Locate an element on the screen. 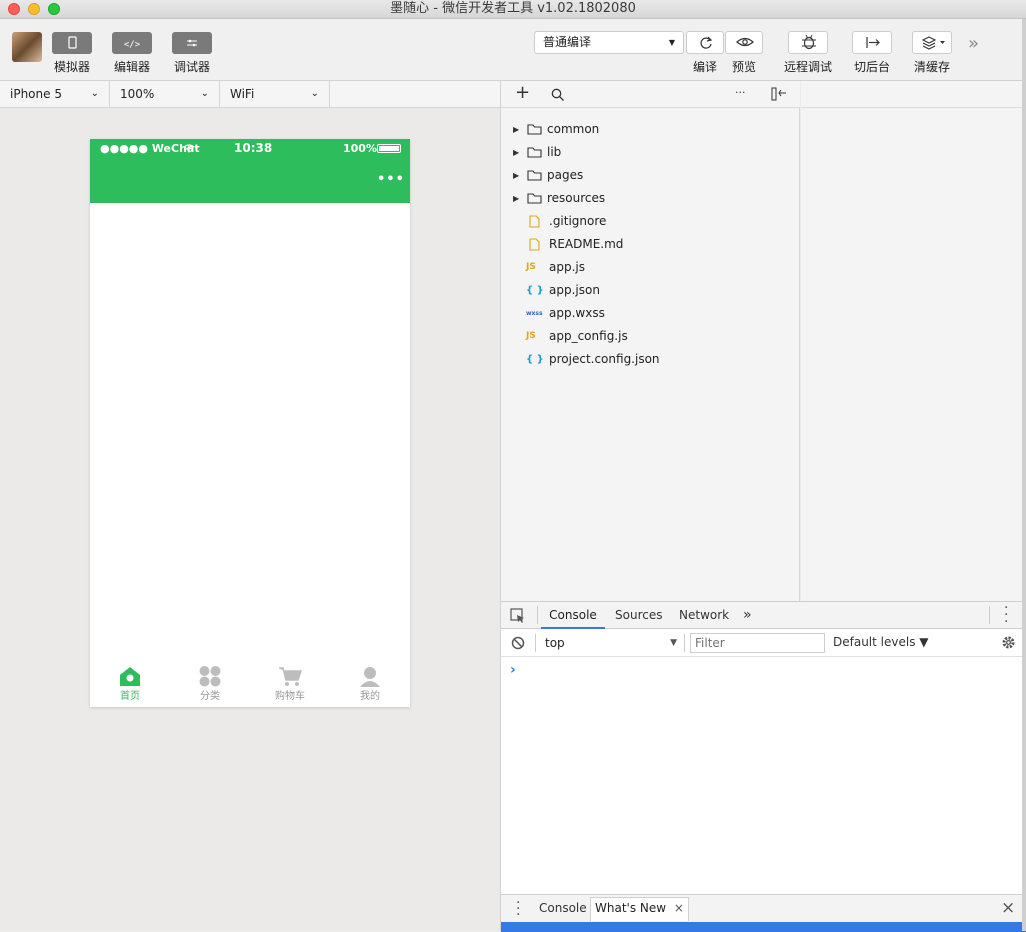  status-time: 10:38 is located at coordinates (253, 148).